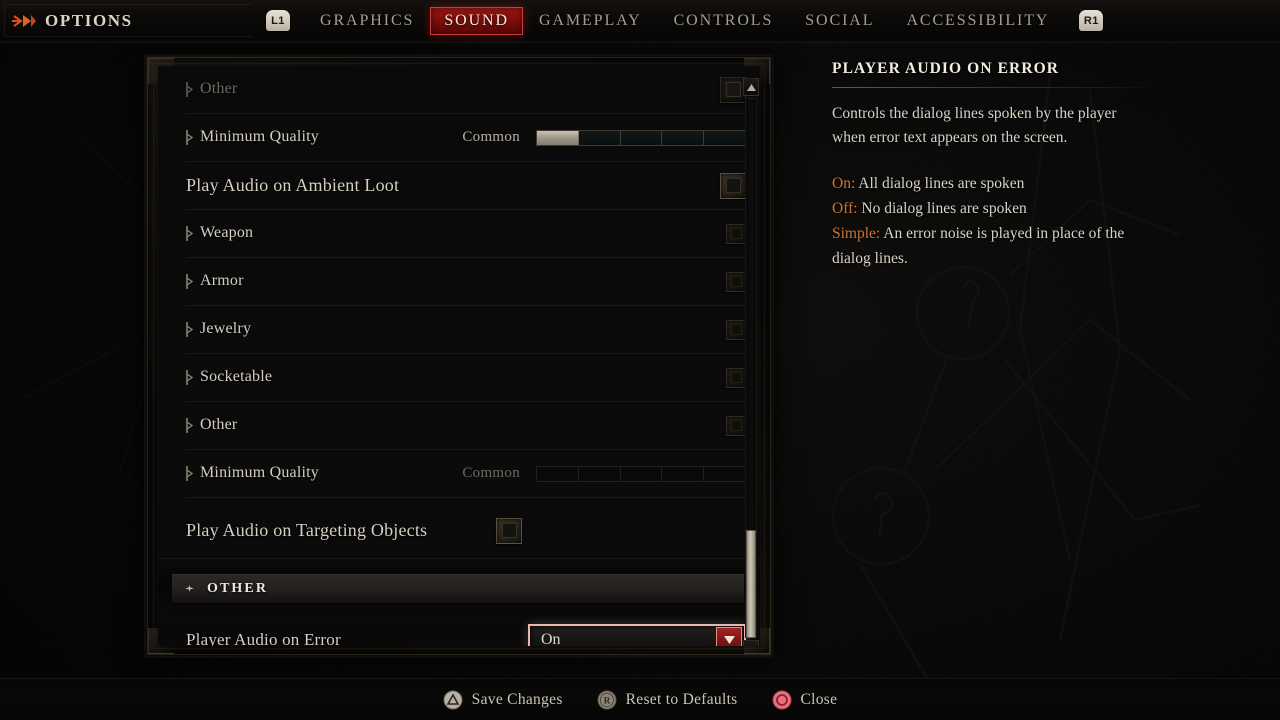 Image resolution: width=1280 pixels, height=720 pixels. What do you see at coordinates (681, 699) in the screenshot?
I see `action-label: Reset to Defaults` at bounding box center [681, 699].